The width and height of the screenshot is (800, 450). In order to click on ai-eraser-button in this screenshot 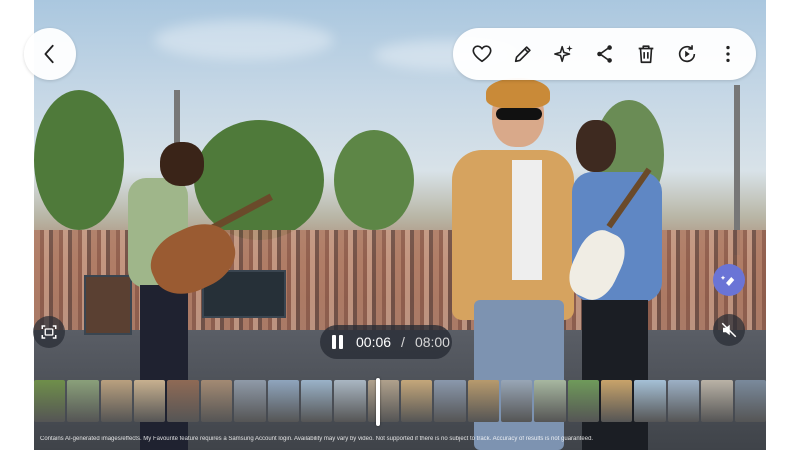, I will do `click(729, 280)`.